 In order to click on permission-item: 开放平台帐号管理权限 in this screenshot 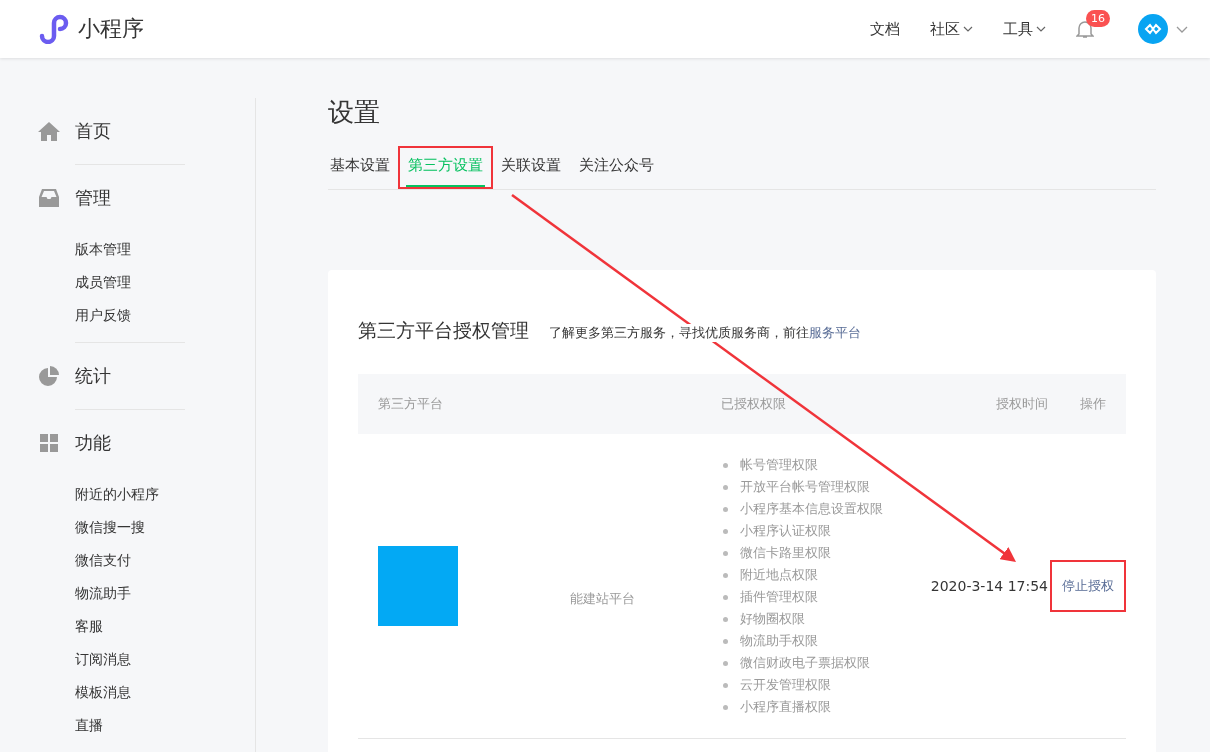, I will do `click(805, 487)`.